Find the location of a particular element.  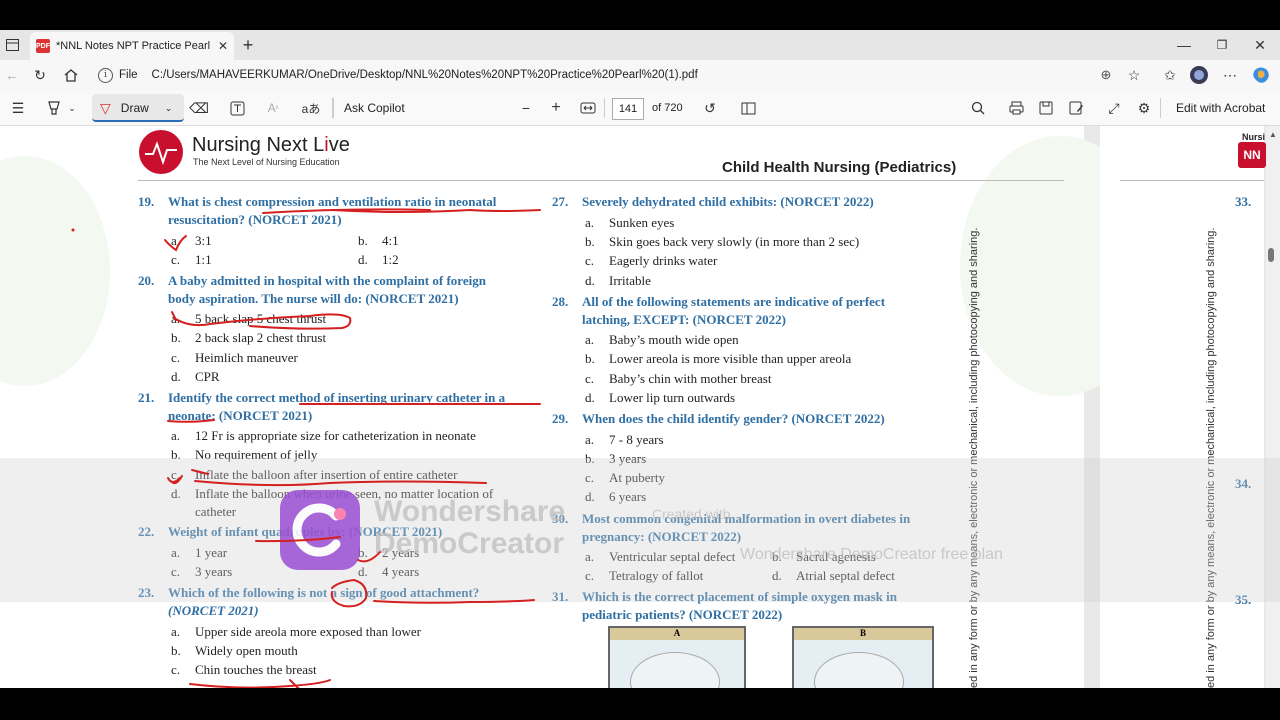

zoom-out-icon: − is located at coordinates (526, 108).